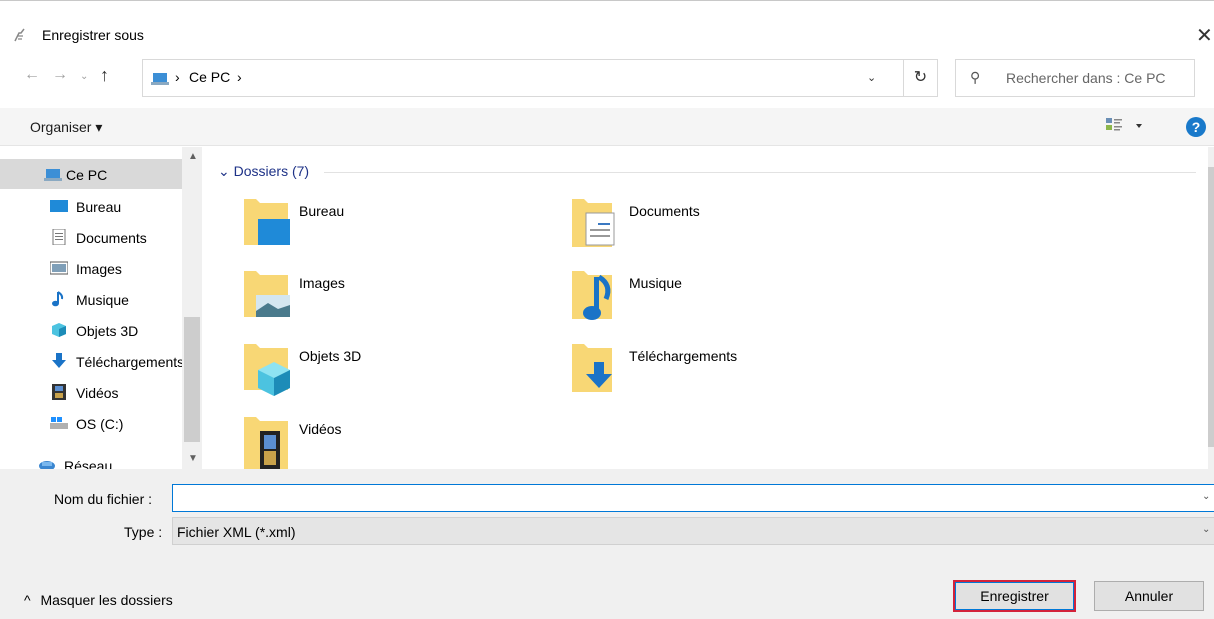 This screenshot has height=619, width=1214. What do you see at coordinates (130, 362) in the screenshot?
I see `sidebar-item-label: Téléchargements` at bounding box center [130, 362].